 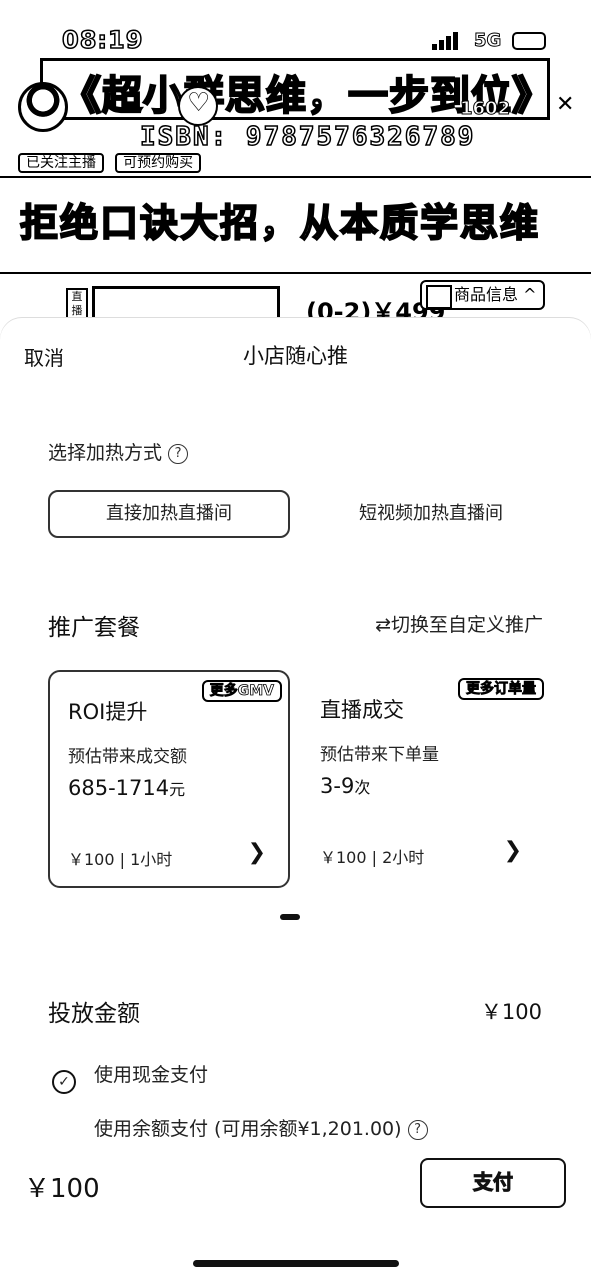 What do you see at coordinates (61, 163) in the screenshot?
I see `stream-tag: 已关注主播` at bounding box center [61, 163].